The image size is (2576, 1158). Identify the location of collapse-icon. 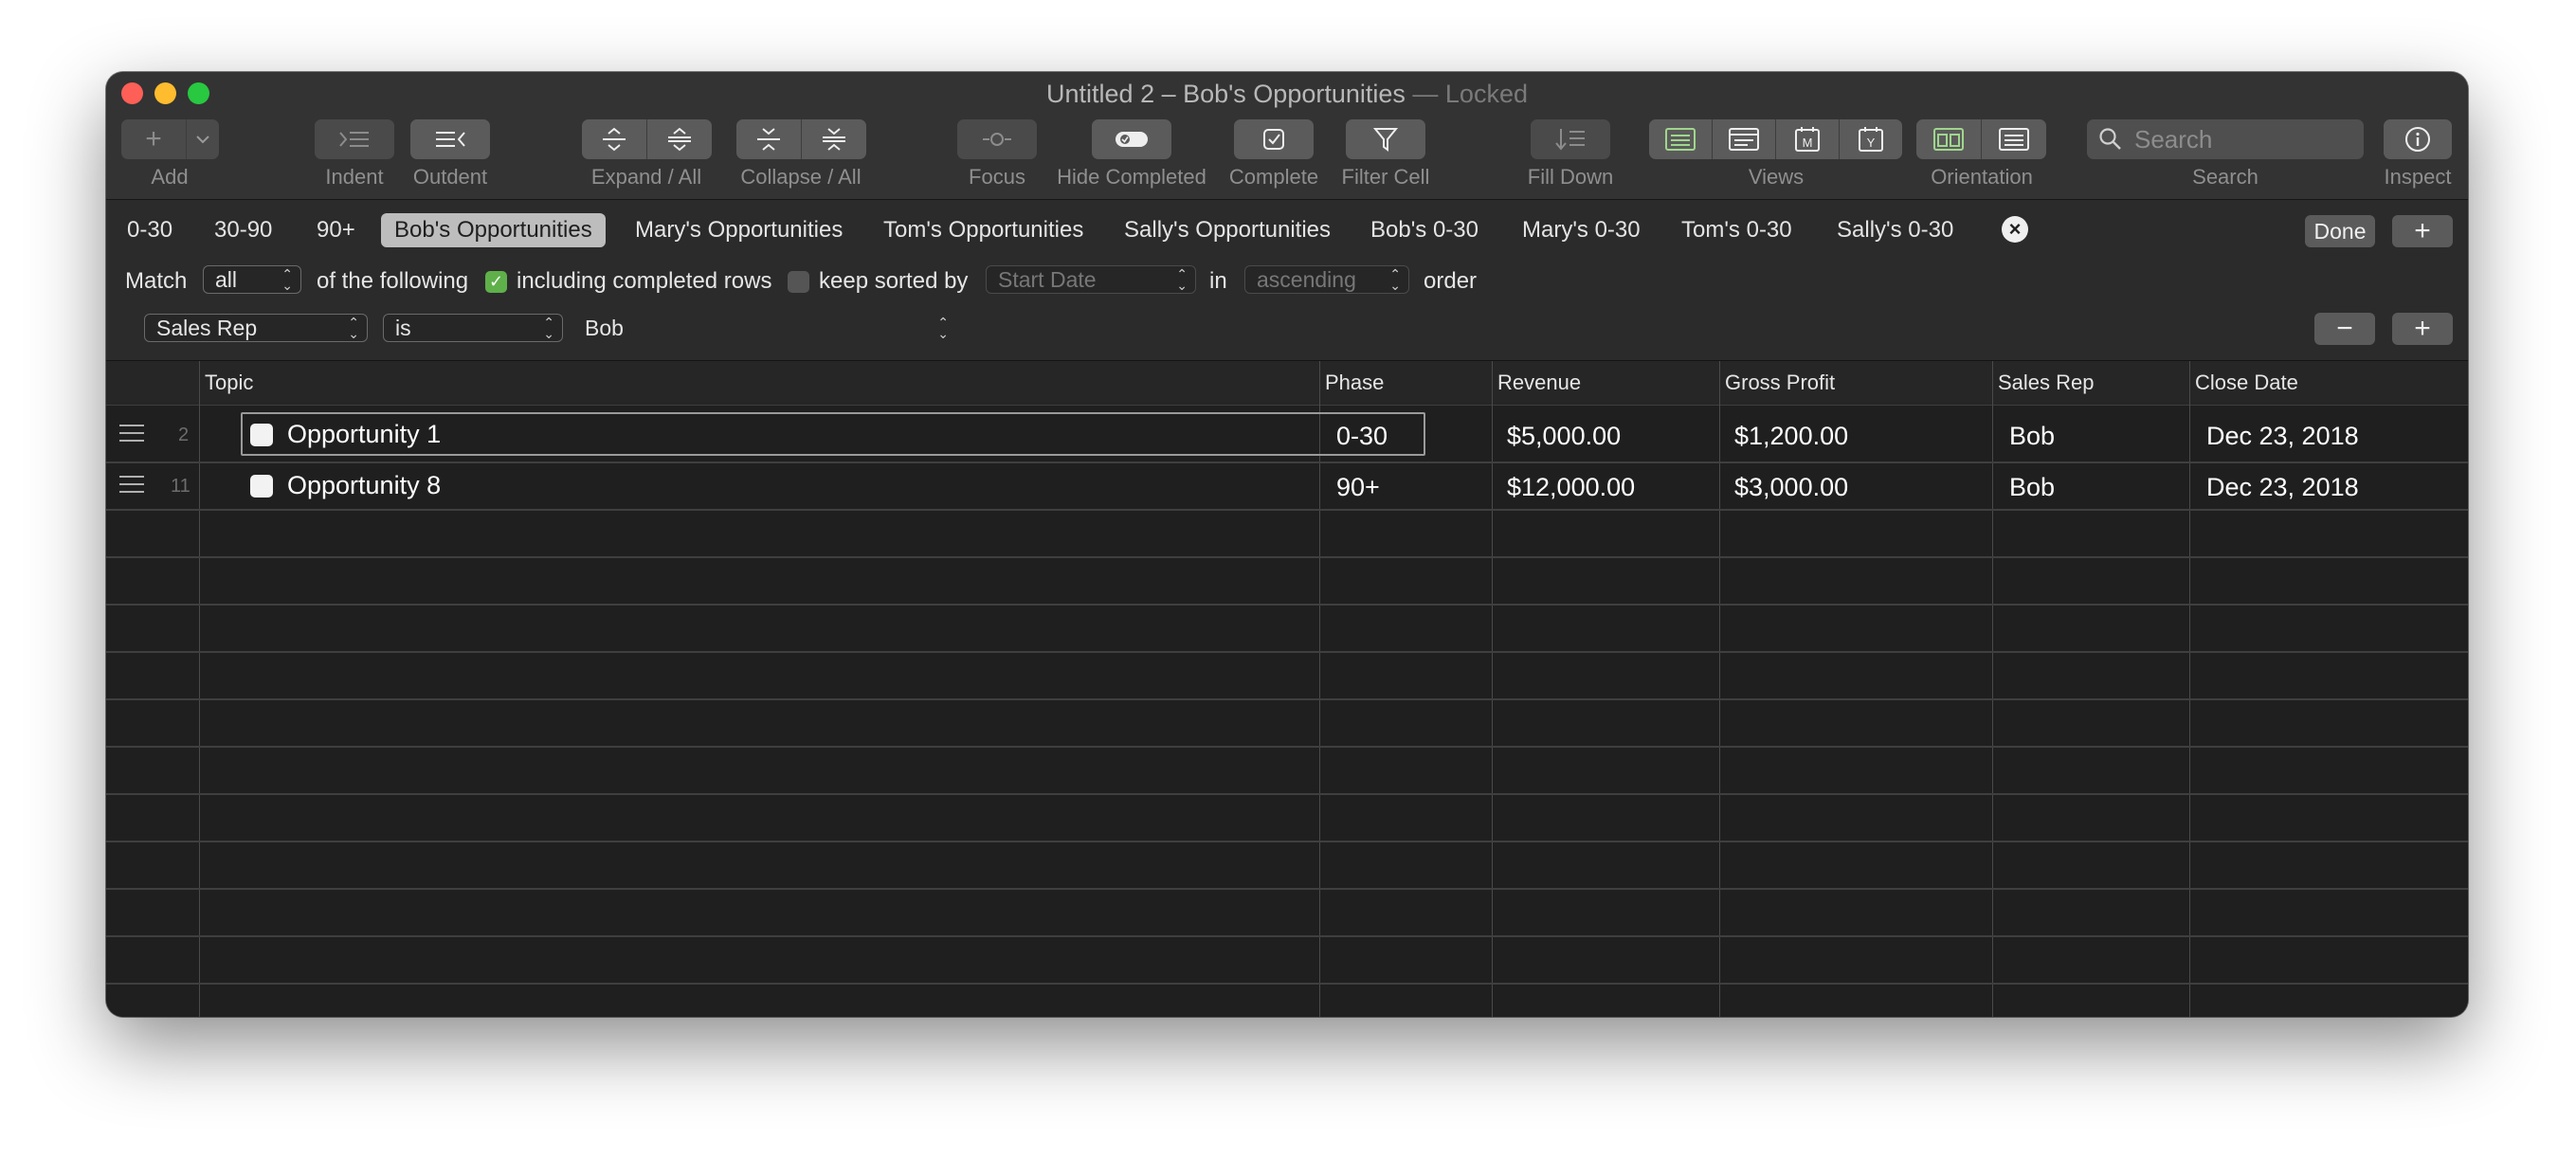
(768, 139).